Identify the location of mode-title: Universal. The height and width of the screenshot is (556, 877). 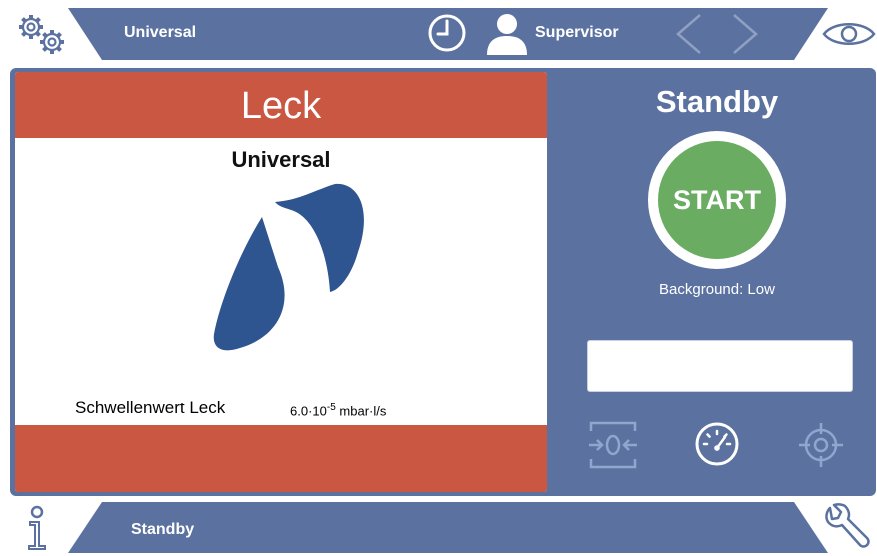
(281, 159).